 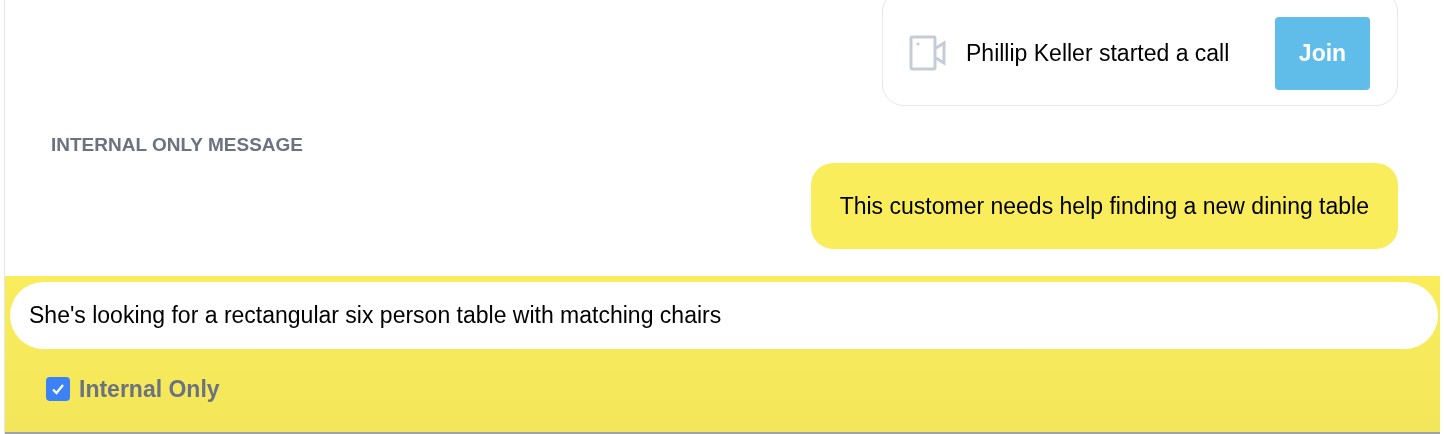 What do you see at coordinates (1098, 53) in the screenshot?
I see `call-notice-text: Phillip Keller started a call` at bounding box center [1098, 53].